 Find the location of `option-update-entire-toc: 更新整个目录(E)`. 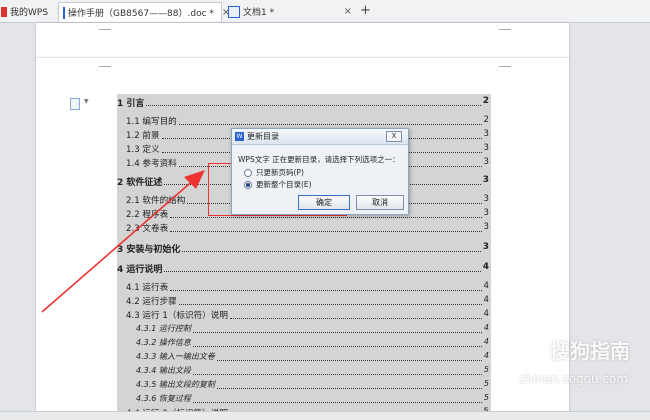

option-update-entire-toc: 更新整个目录(E) is located at coordinates (278, 184).